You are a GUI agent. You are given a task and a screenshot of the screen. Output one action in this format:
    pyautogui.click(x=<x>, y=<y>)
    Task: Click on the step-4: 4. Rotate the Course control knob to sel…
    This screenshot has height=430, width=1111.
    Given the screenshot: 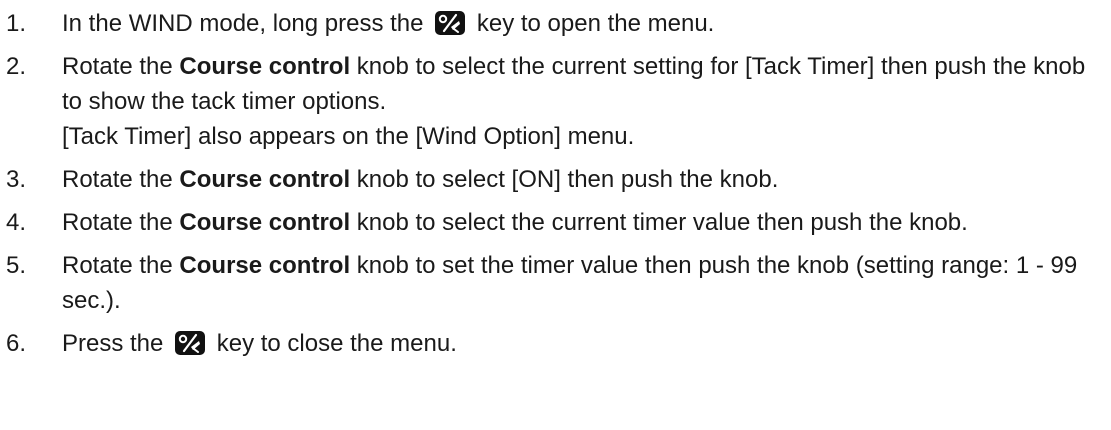 What is the action you would take?
    pyautogui.click(x=545, y=222)
    